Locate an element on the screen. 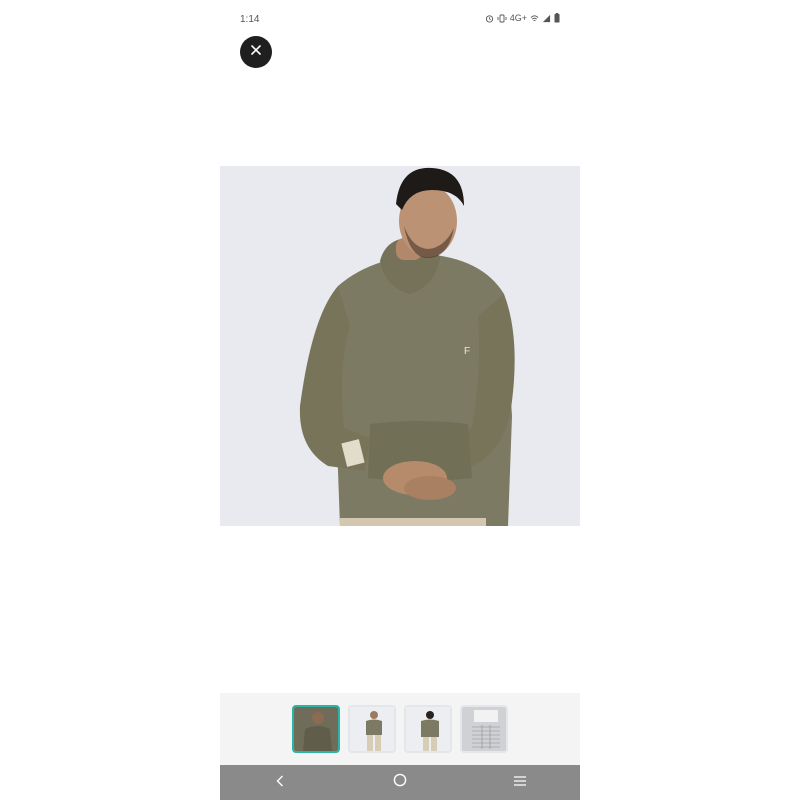  recents-icon is located at coordinates (520, 783).